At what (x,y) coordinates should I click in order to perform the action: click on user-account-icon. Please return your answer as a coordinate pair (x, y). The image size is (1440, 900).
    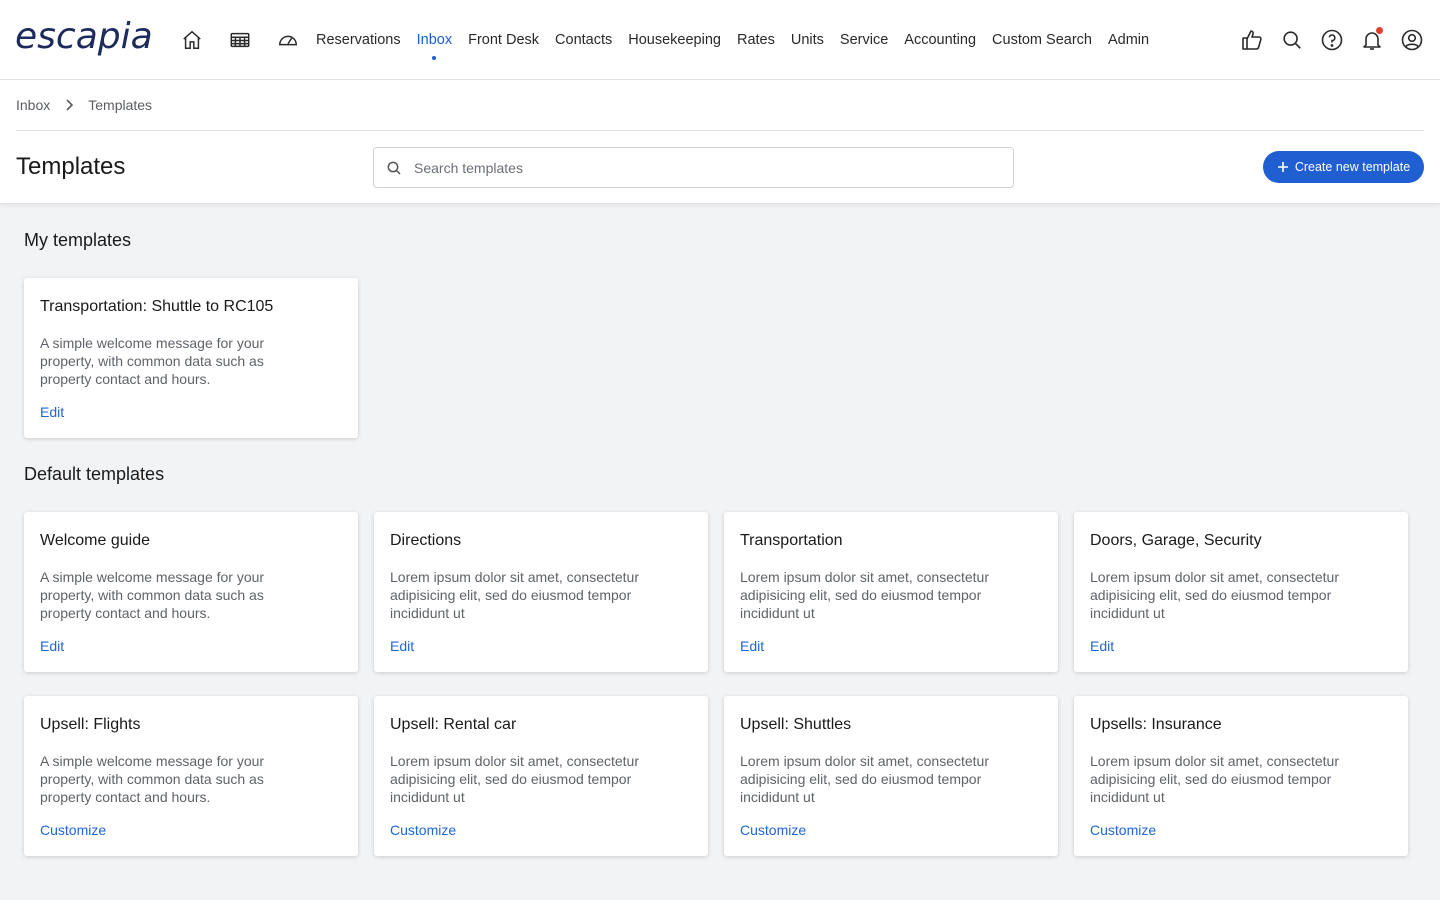
    Looking at the image, I should click on (1412, 40).